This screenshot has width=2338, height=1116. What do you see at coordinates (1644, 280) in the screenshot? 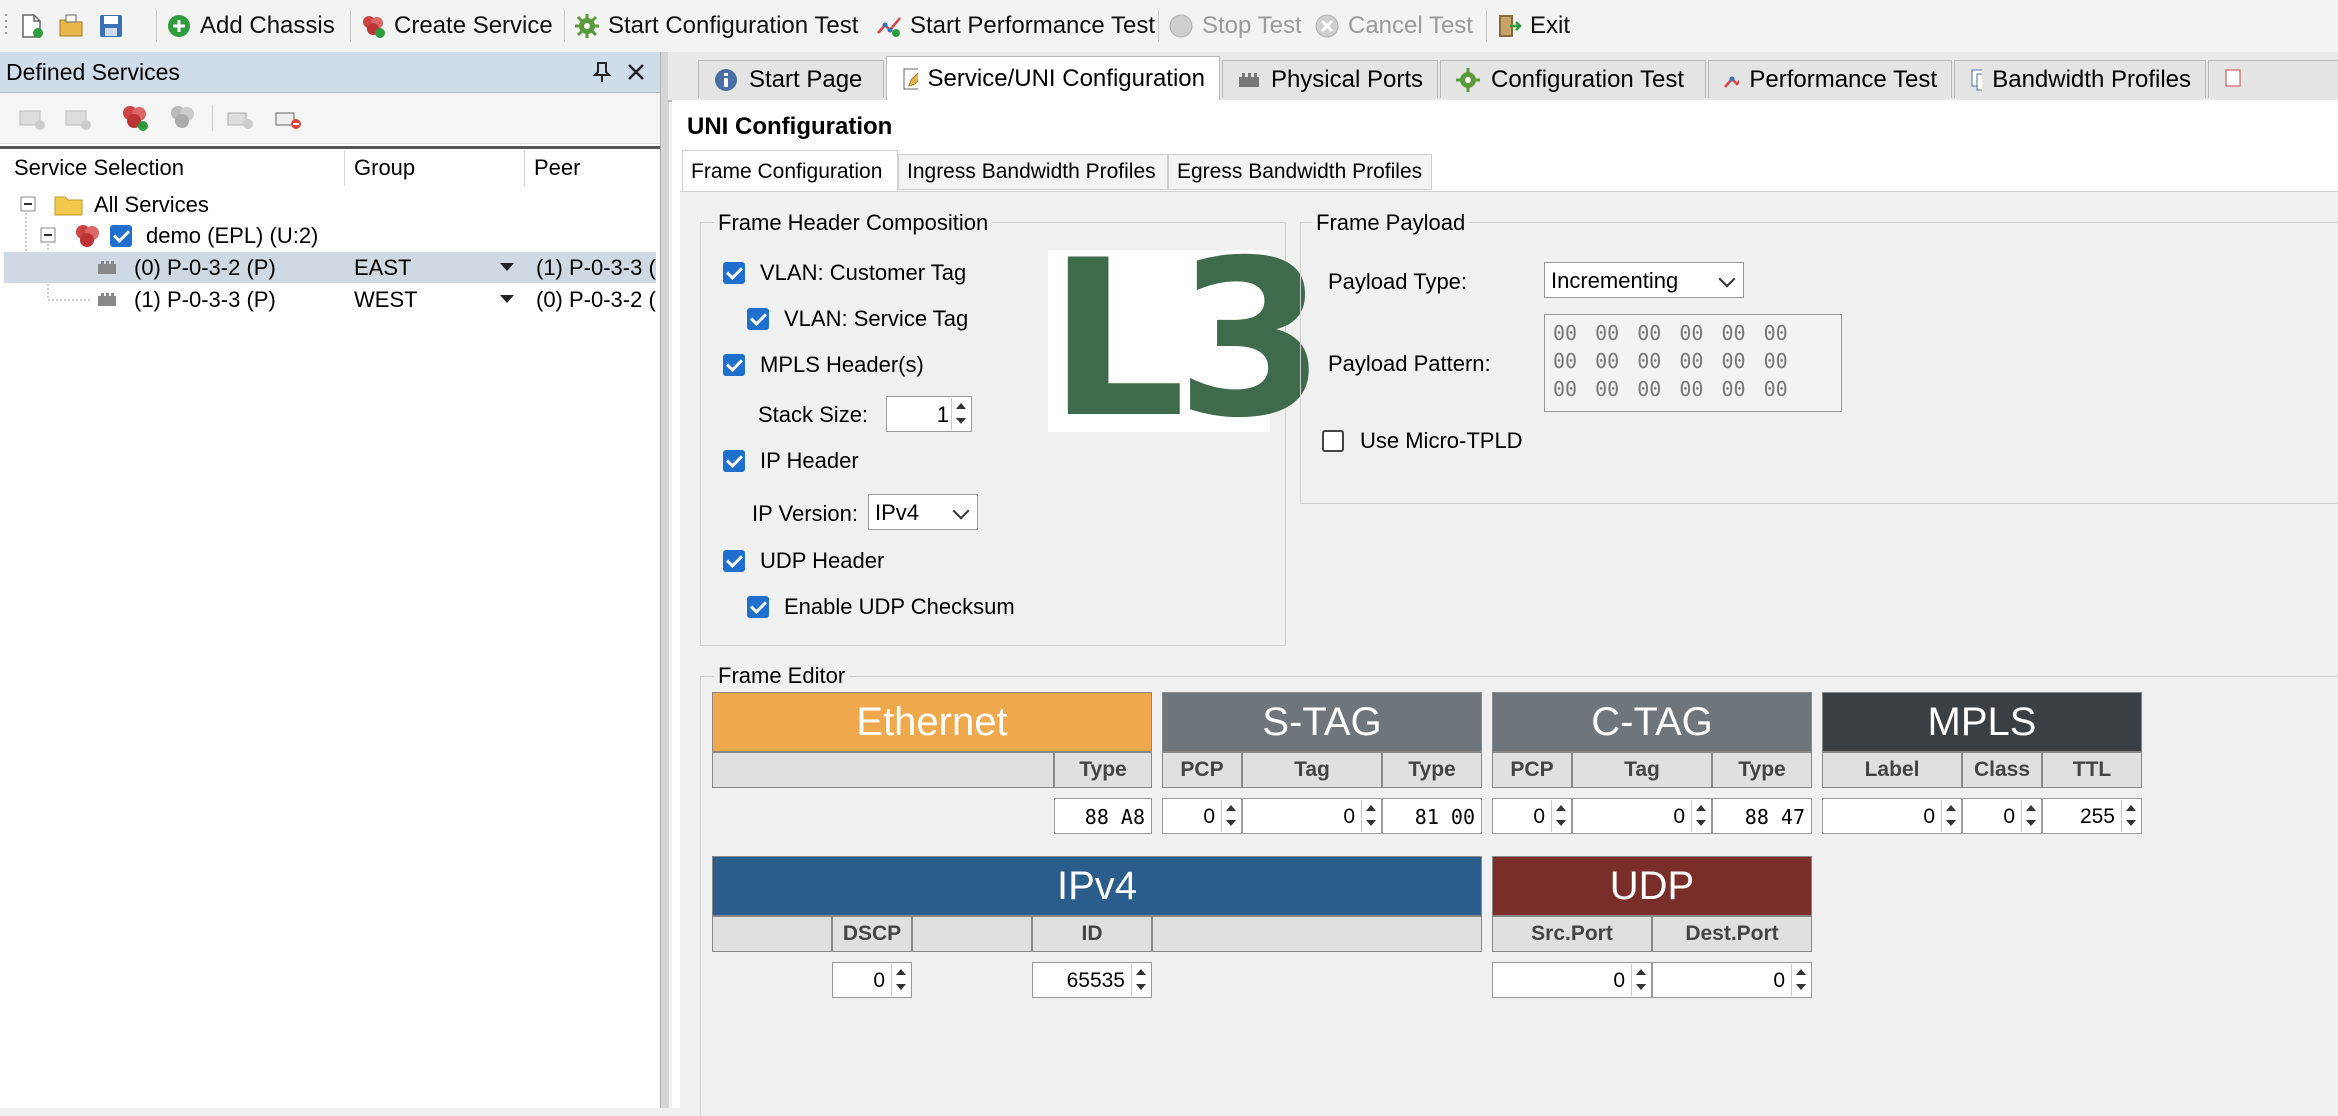
I see `payload-type-select: Incrementing` at bounding box center [1644, 280].